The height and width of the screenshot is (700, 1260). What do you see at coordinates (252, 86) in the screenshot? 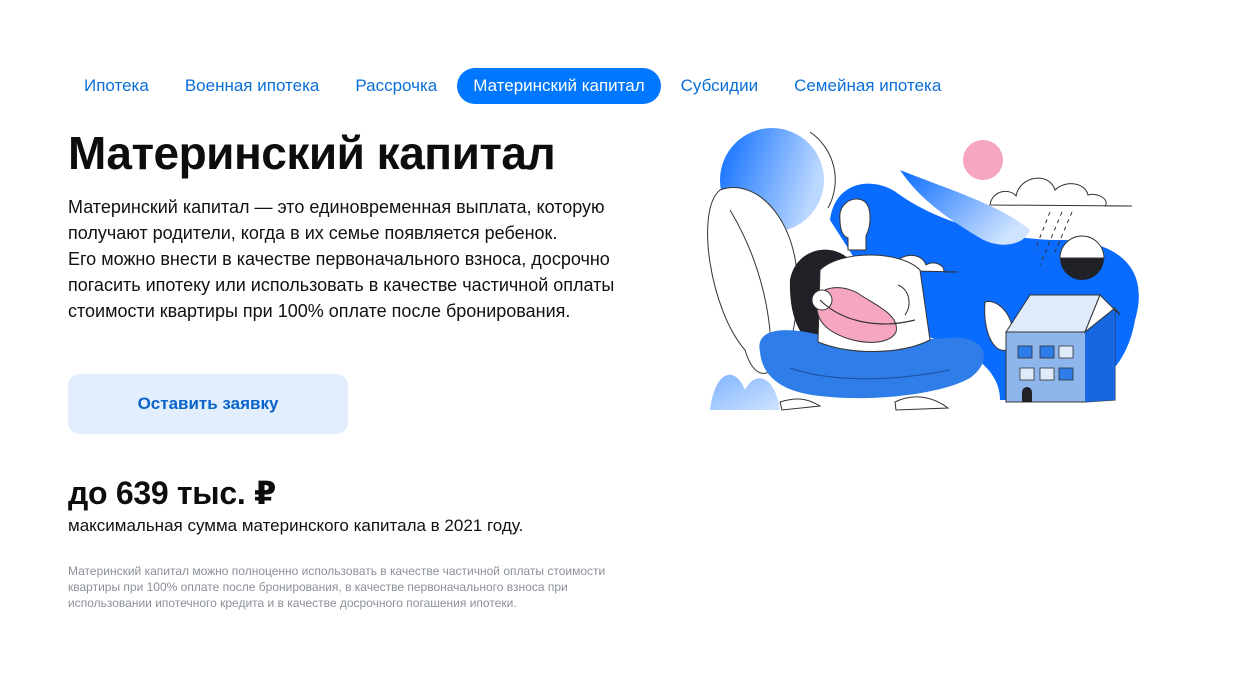
I see `tab-military-mortgage: Военная ипотека` at bounding box center [252, 86].